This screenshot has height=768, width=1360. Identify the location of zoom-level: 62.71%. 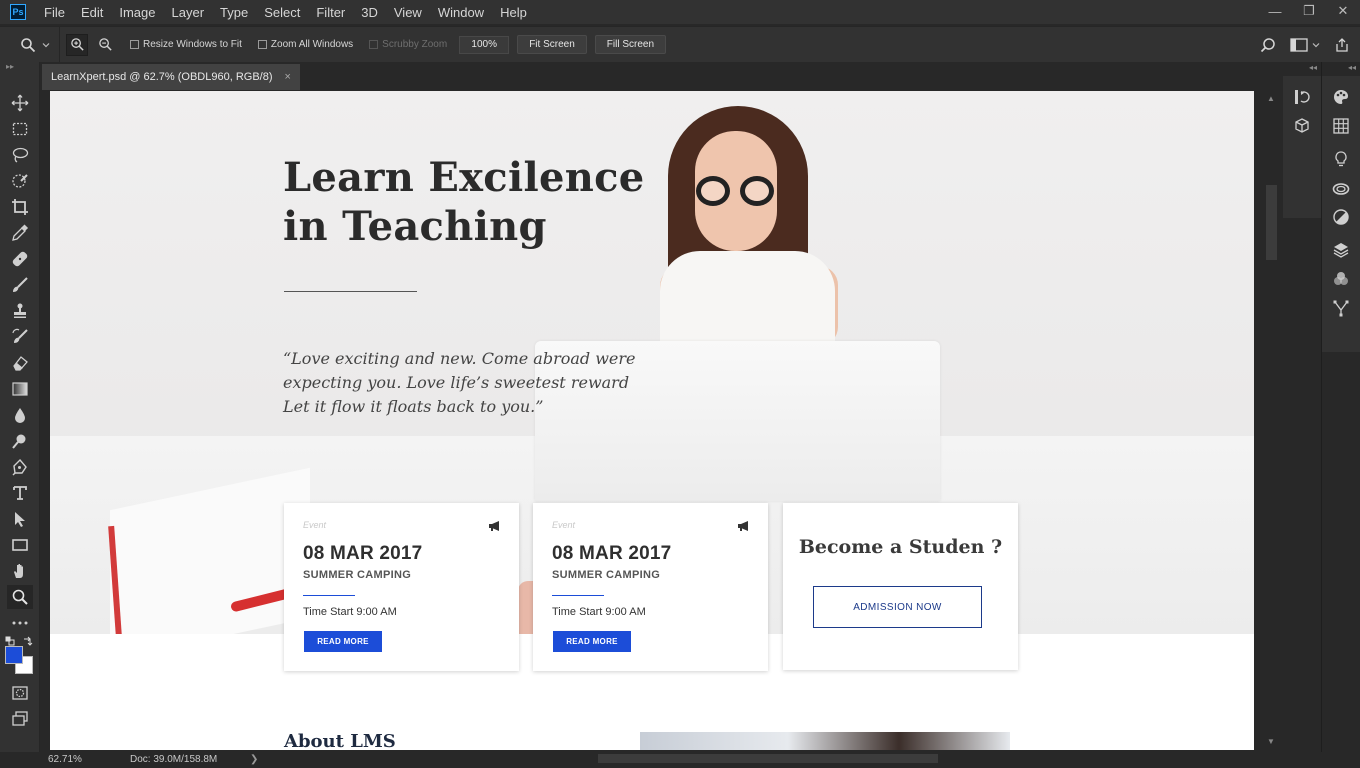
(78, 759).